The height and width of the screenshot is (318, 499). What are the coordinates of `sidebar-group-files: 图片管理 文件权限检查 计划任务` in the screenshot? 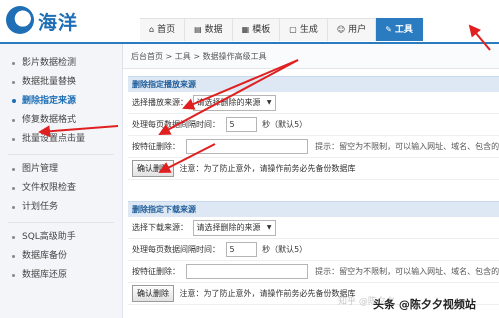 It's located at (61, 188).